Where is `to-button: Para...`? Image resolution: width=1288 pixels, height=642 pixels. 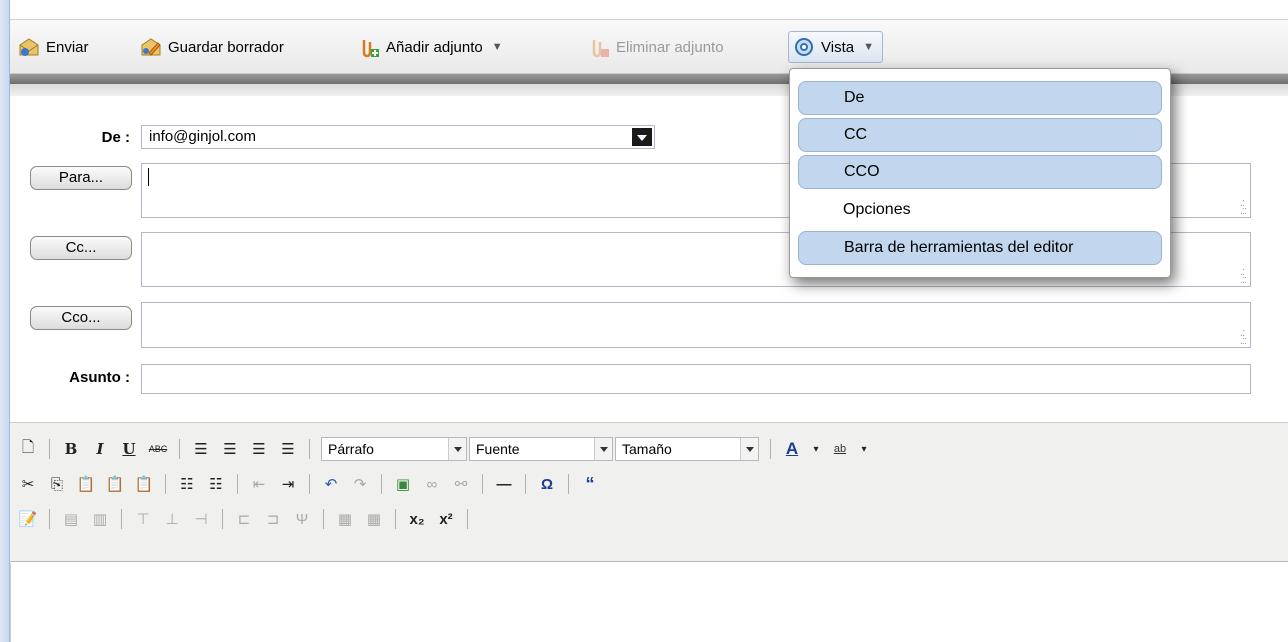
to-button: Para... is located at coordinates (81, 178).